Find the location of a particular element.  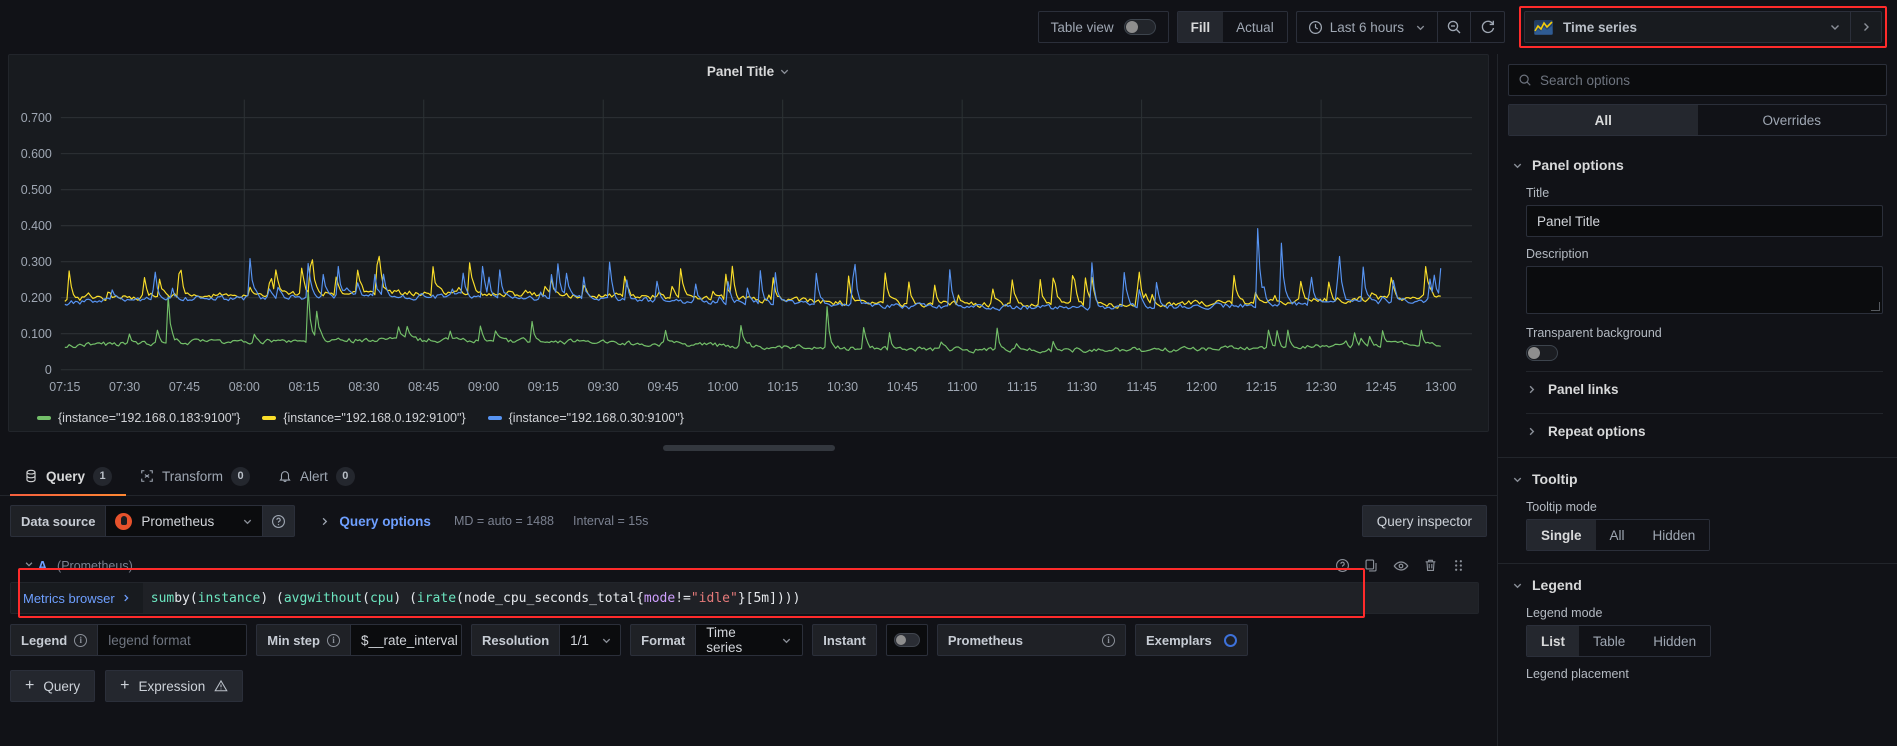

tab-overrides: Overrides is located at coordinates (1791, 120).